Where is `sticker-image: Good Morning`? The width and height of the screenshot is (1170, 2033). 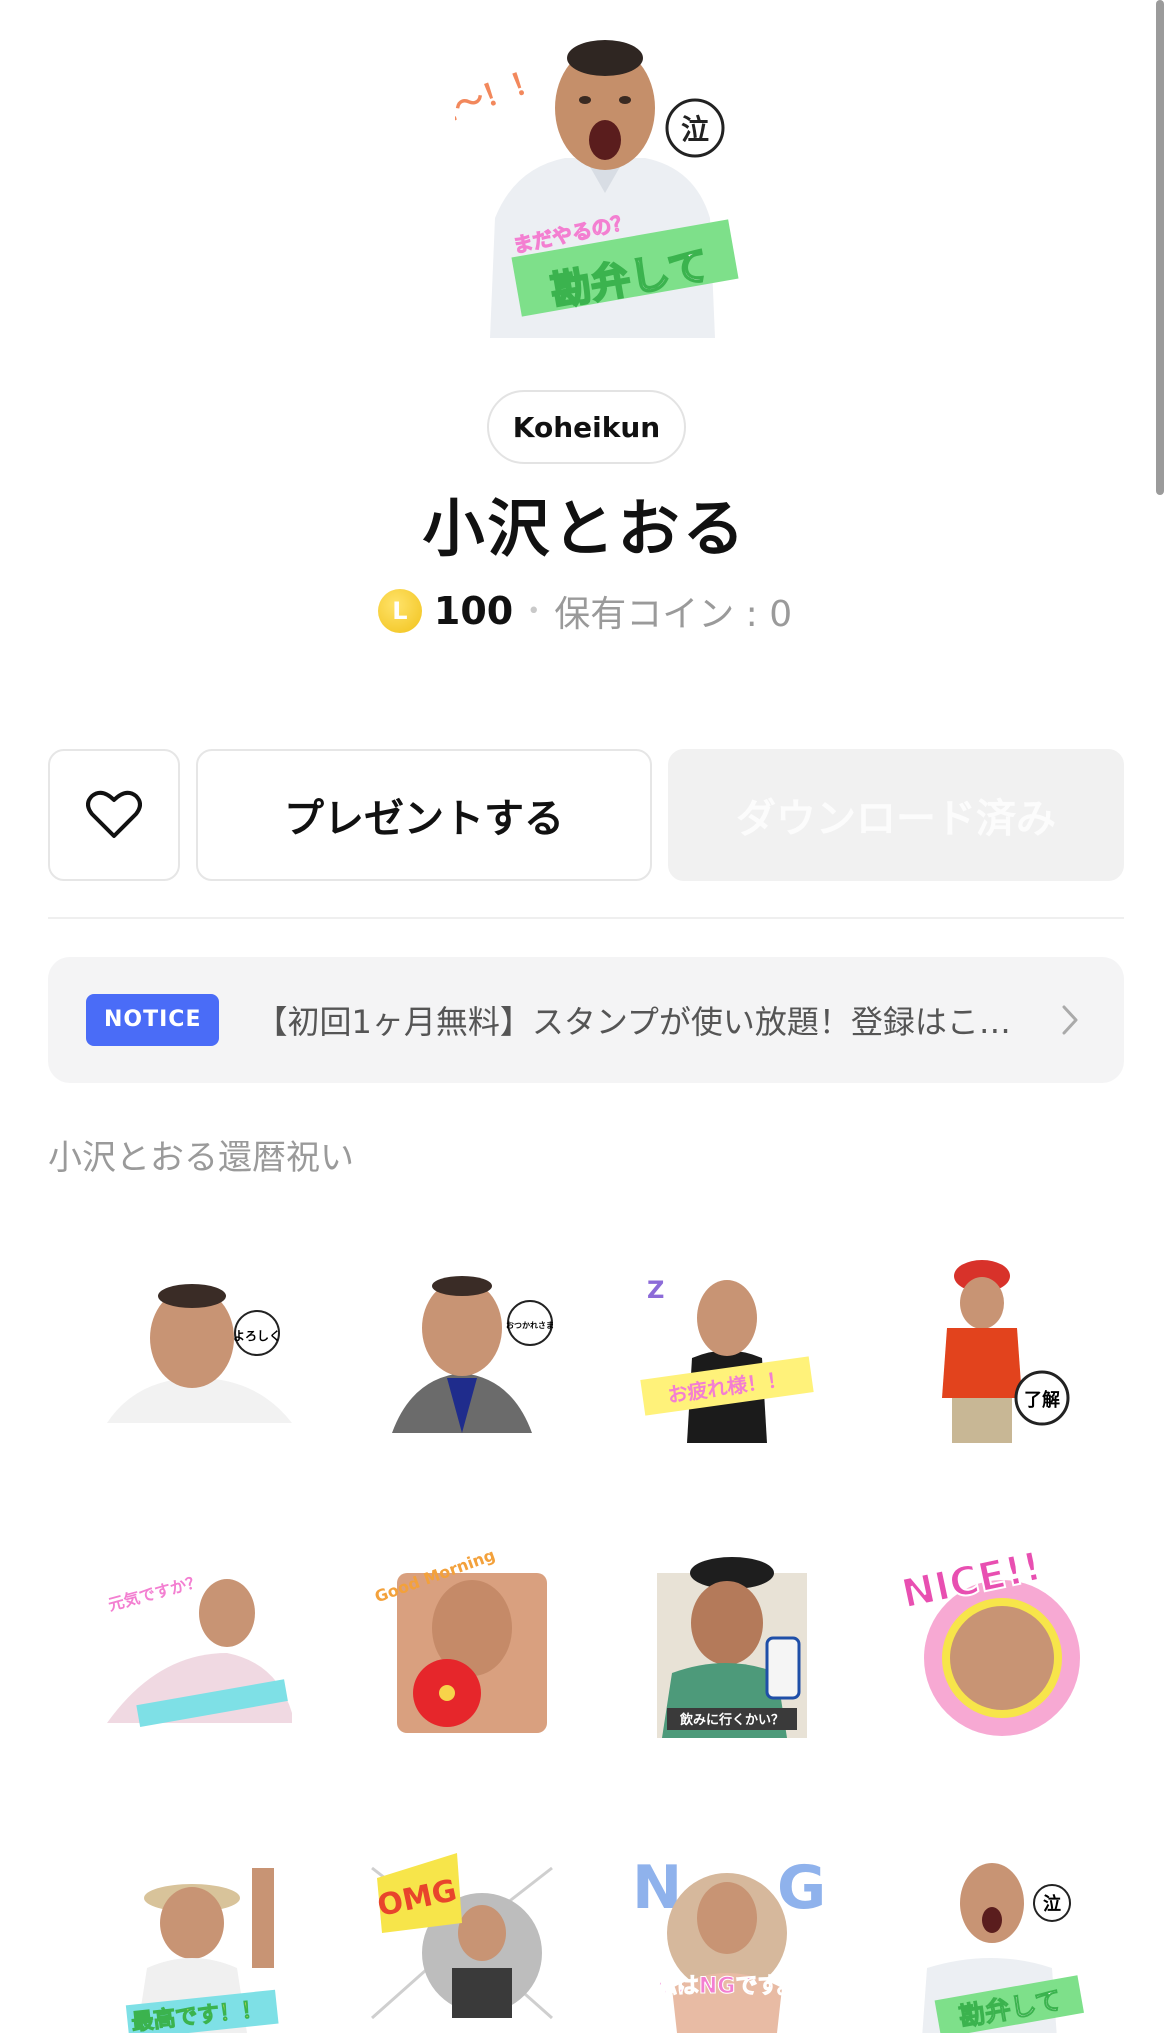
sticker-image: Good Morning is located at coordinates (459, 1639).